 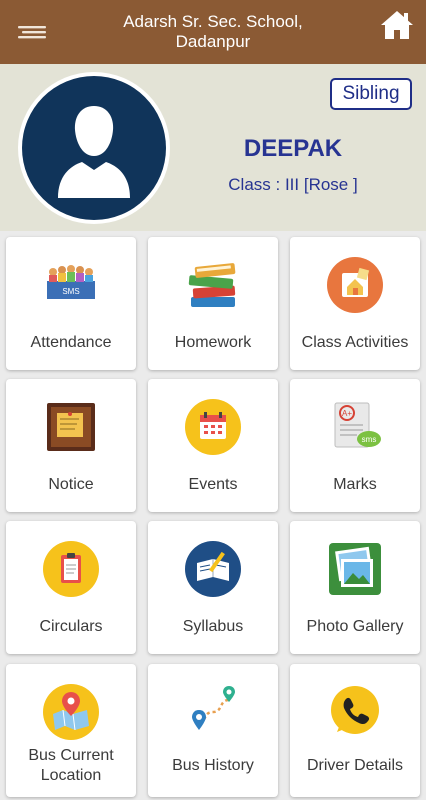 What do you see at coordinates (213, 285) in the screenshot?
I see `books-stack-icon` at bounding box center [213, 285].